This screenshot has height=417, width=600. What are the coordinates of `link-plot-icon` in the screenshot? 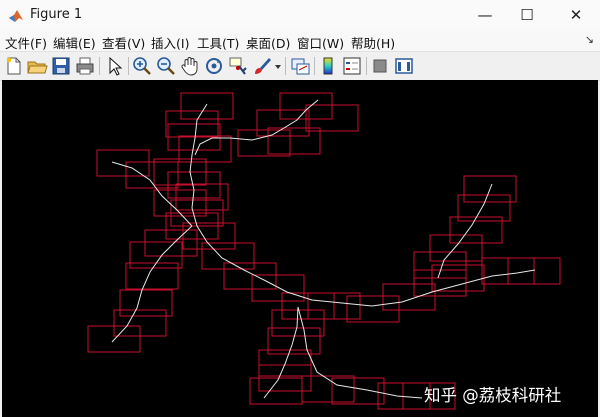 It's located at (300, 66).